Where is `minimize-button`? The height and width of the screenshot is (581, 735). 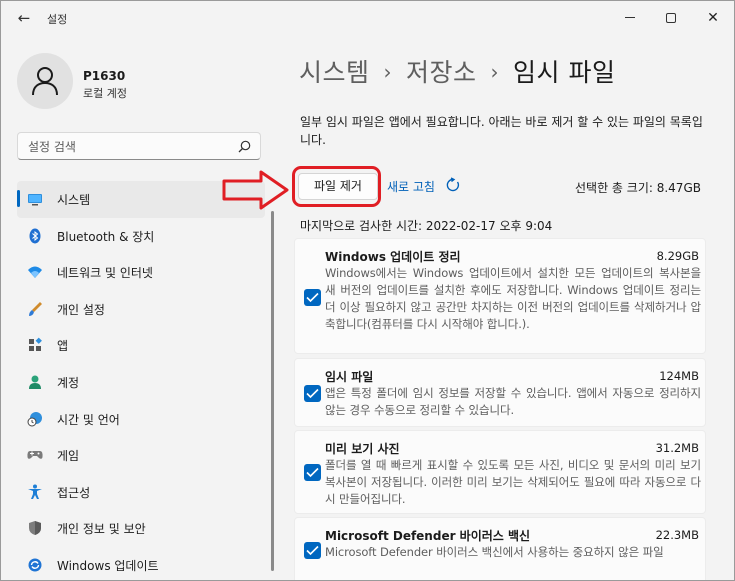
minimize-button is located at coordinates (630, 18).